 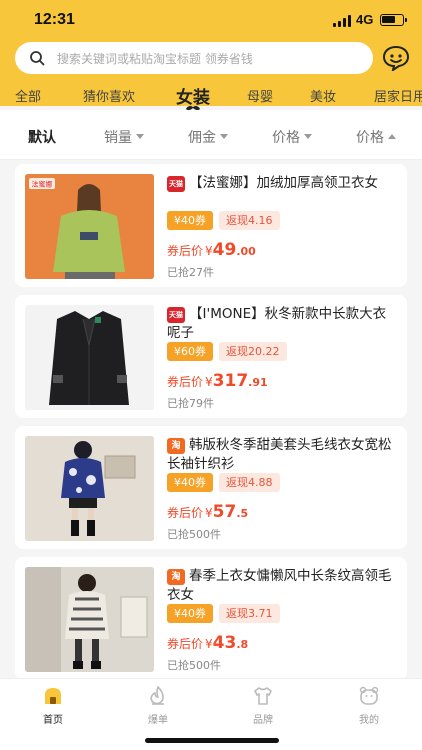 I want to click on sort-price-desc: 价格, so click(x=292, y=137).